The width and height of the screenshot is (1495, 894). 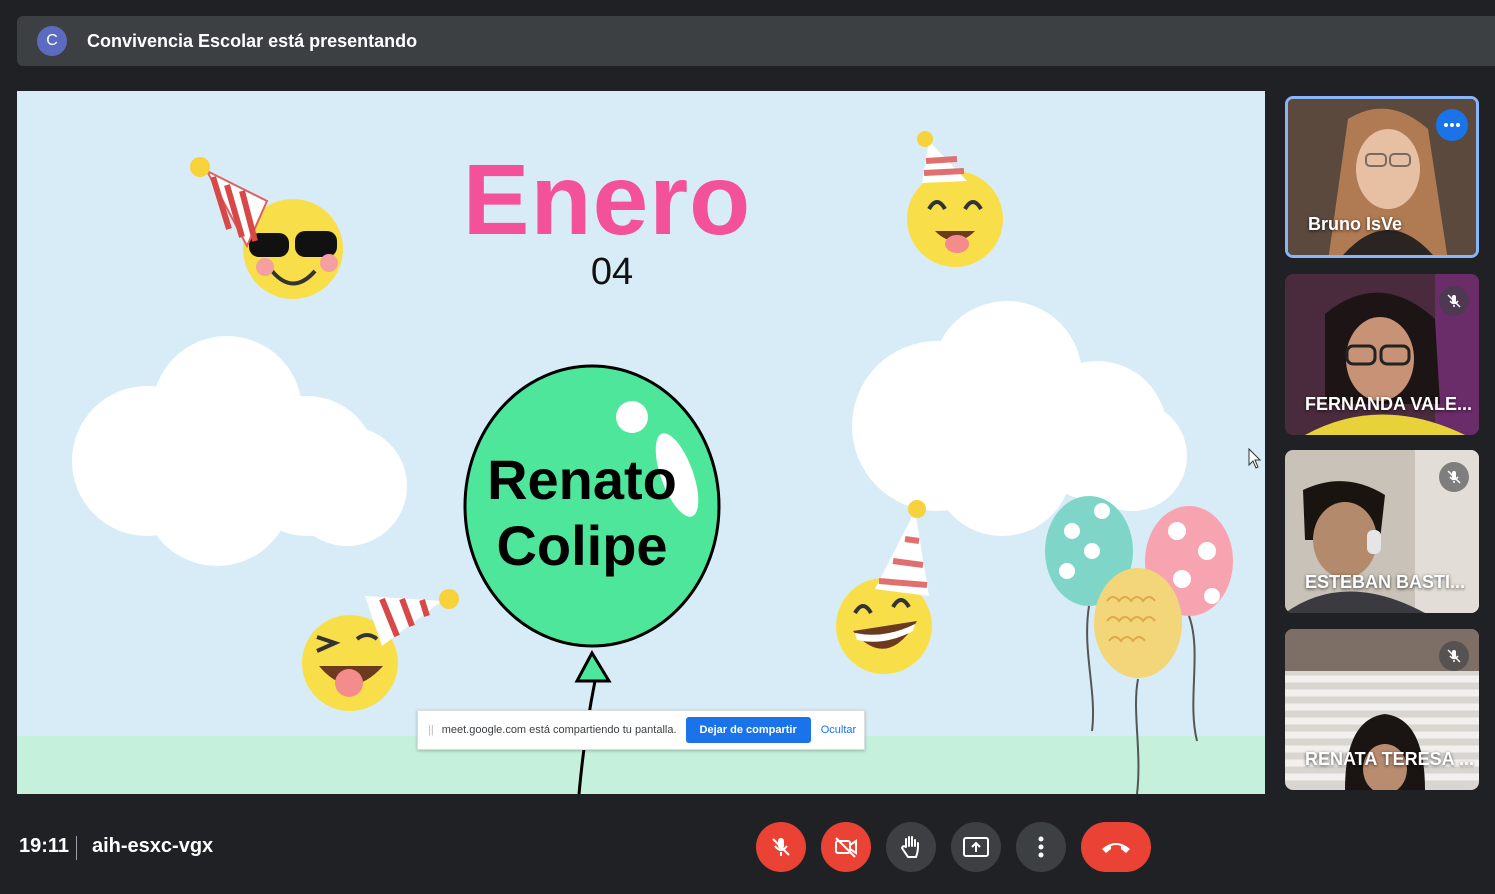 I want to click on presenting-banner: C Convivencia Escolar está presentando, so click(x=756, y=41).